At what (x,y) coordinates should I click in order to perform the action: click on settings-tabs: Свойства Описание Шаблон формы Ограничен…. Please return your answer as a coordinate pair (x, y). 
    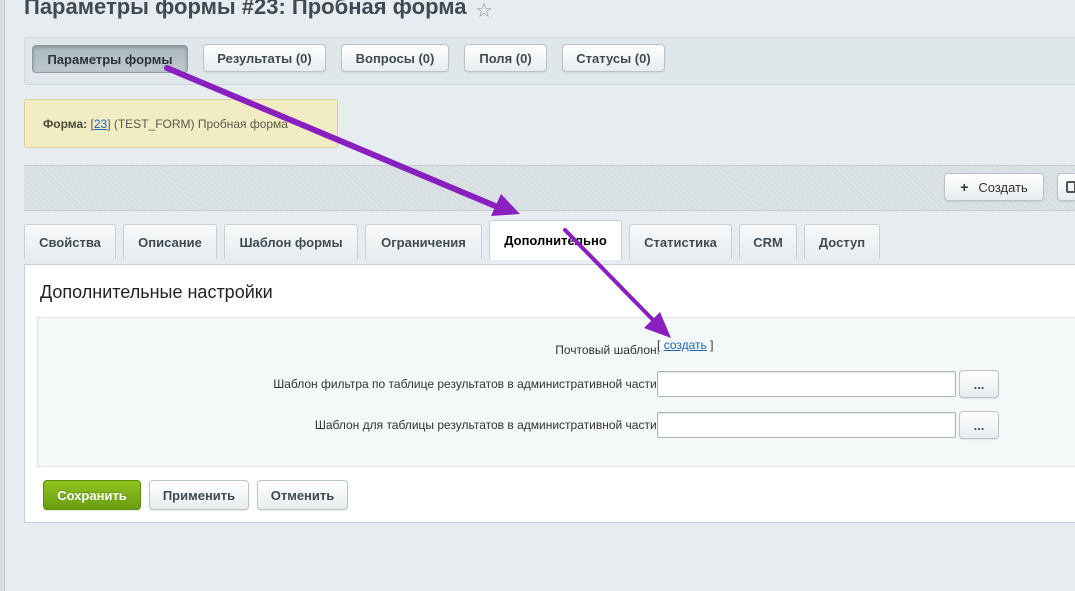
    Looking at the image, I should click on (549, 240).